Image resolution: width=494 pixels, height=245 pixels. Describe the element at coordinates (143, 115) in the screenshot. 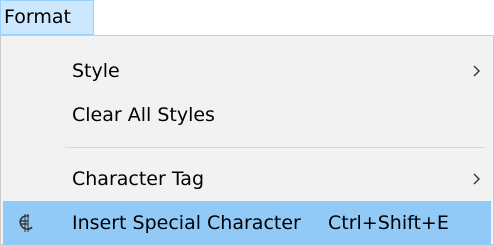

I see `menu-item-label: Clear All Styles` at that location.